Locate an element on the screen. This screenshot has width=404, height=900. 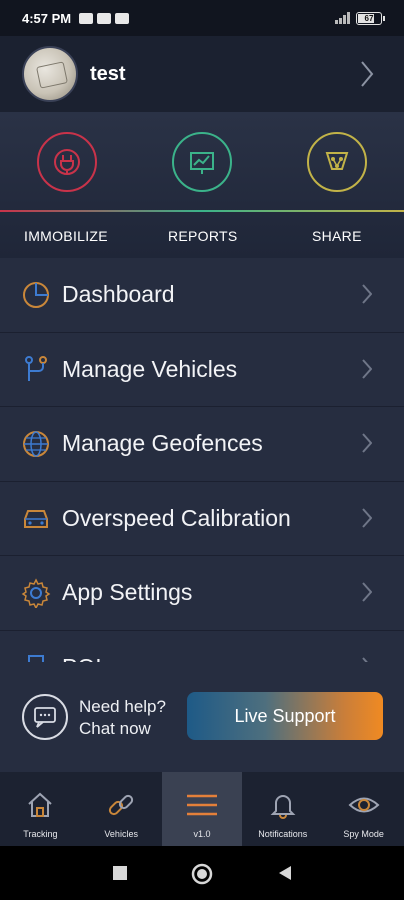
nav-label: Notifications is located at coordinates (283, 834).